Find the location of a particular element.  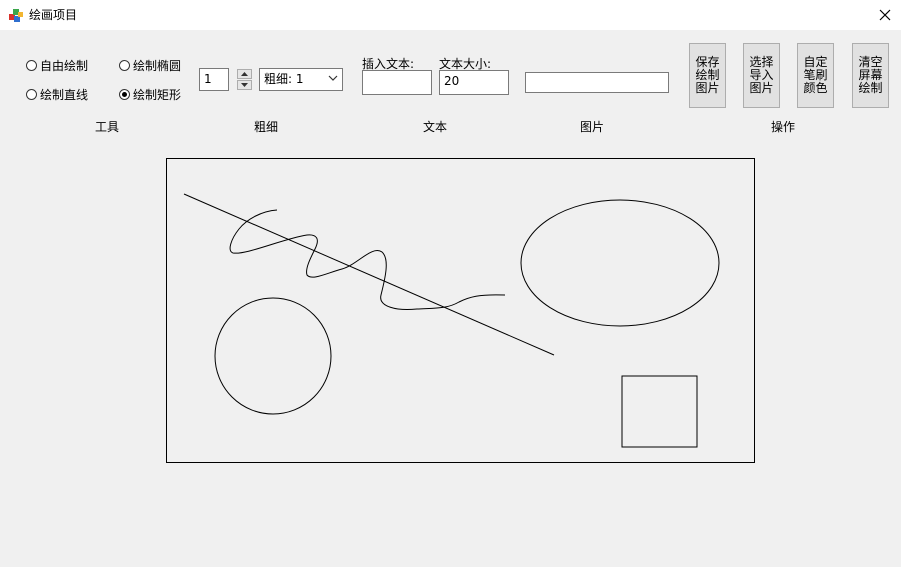

spinner-down-button is located at coordinates (244, 85).